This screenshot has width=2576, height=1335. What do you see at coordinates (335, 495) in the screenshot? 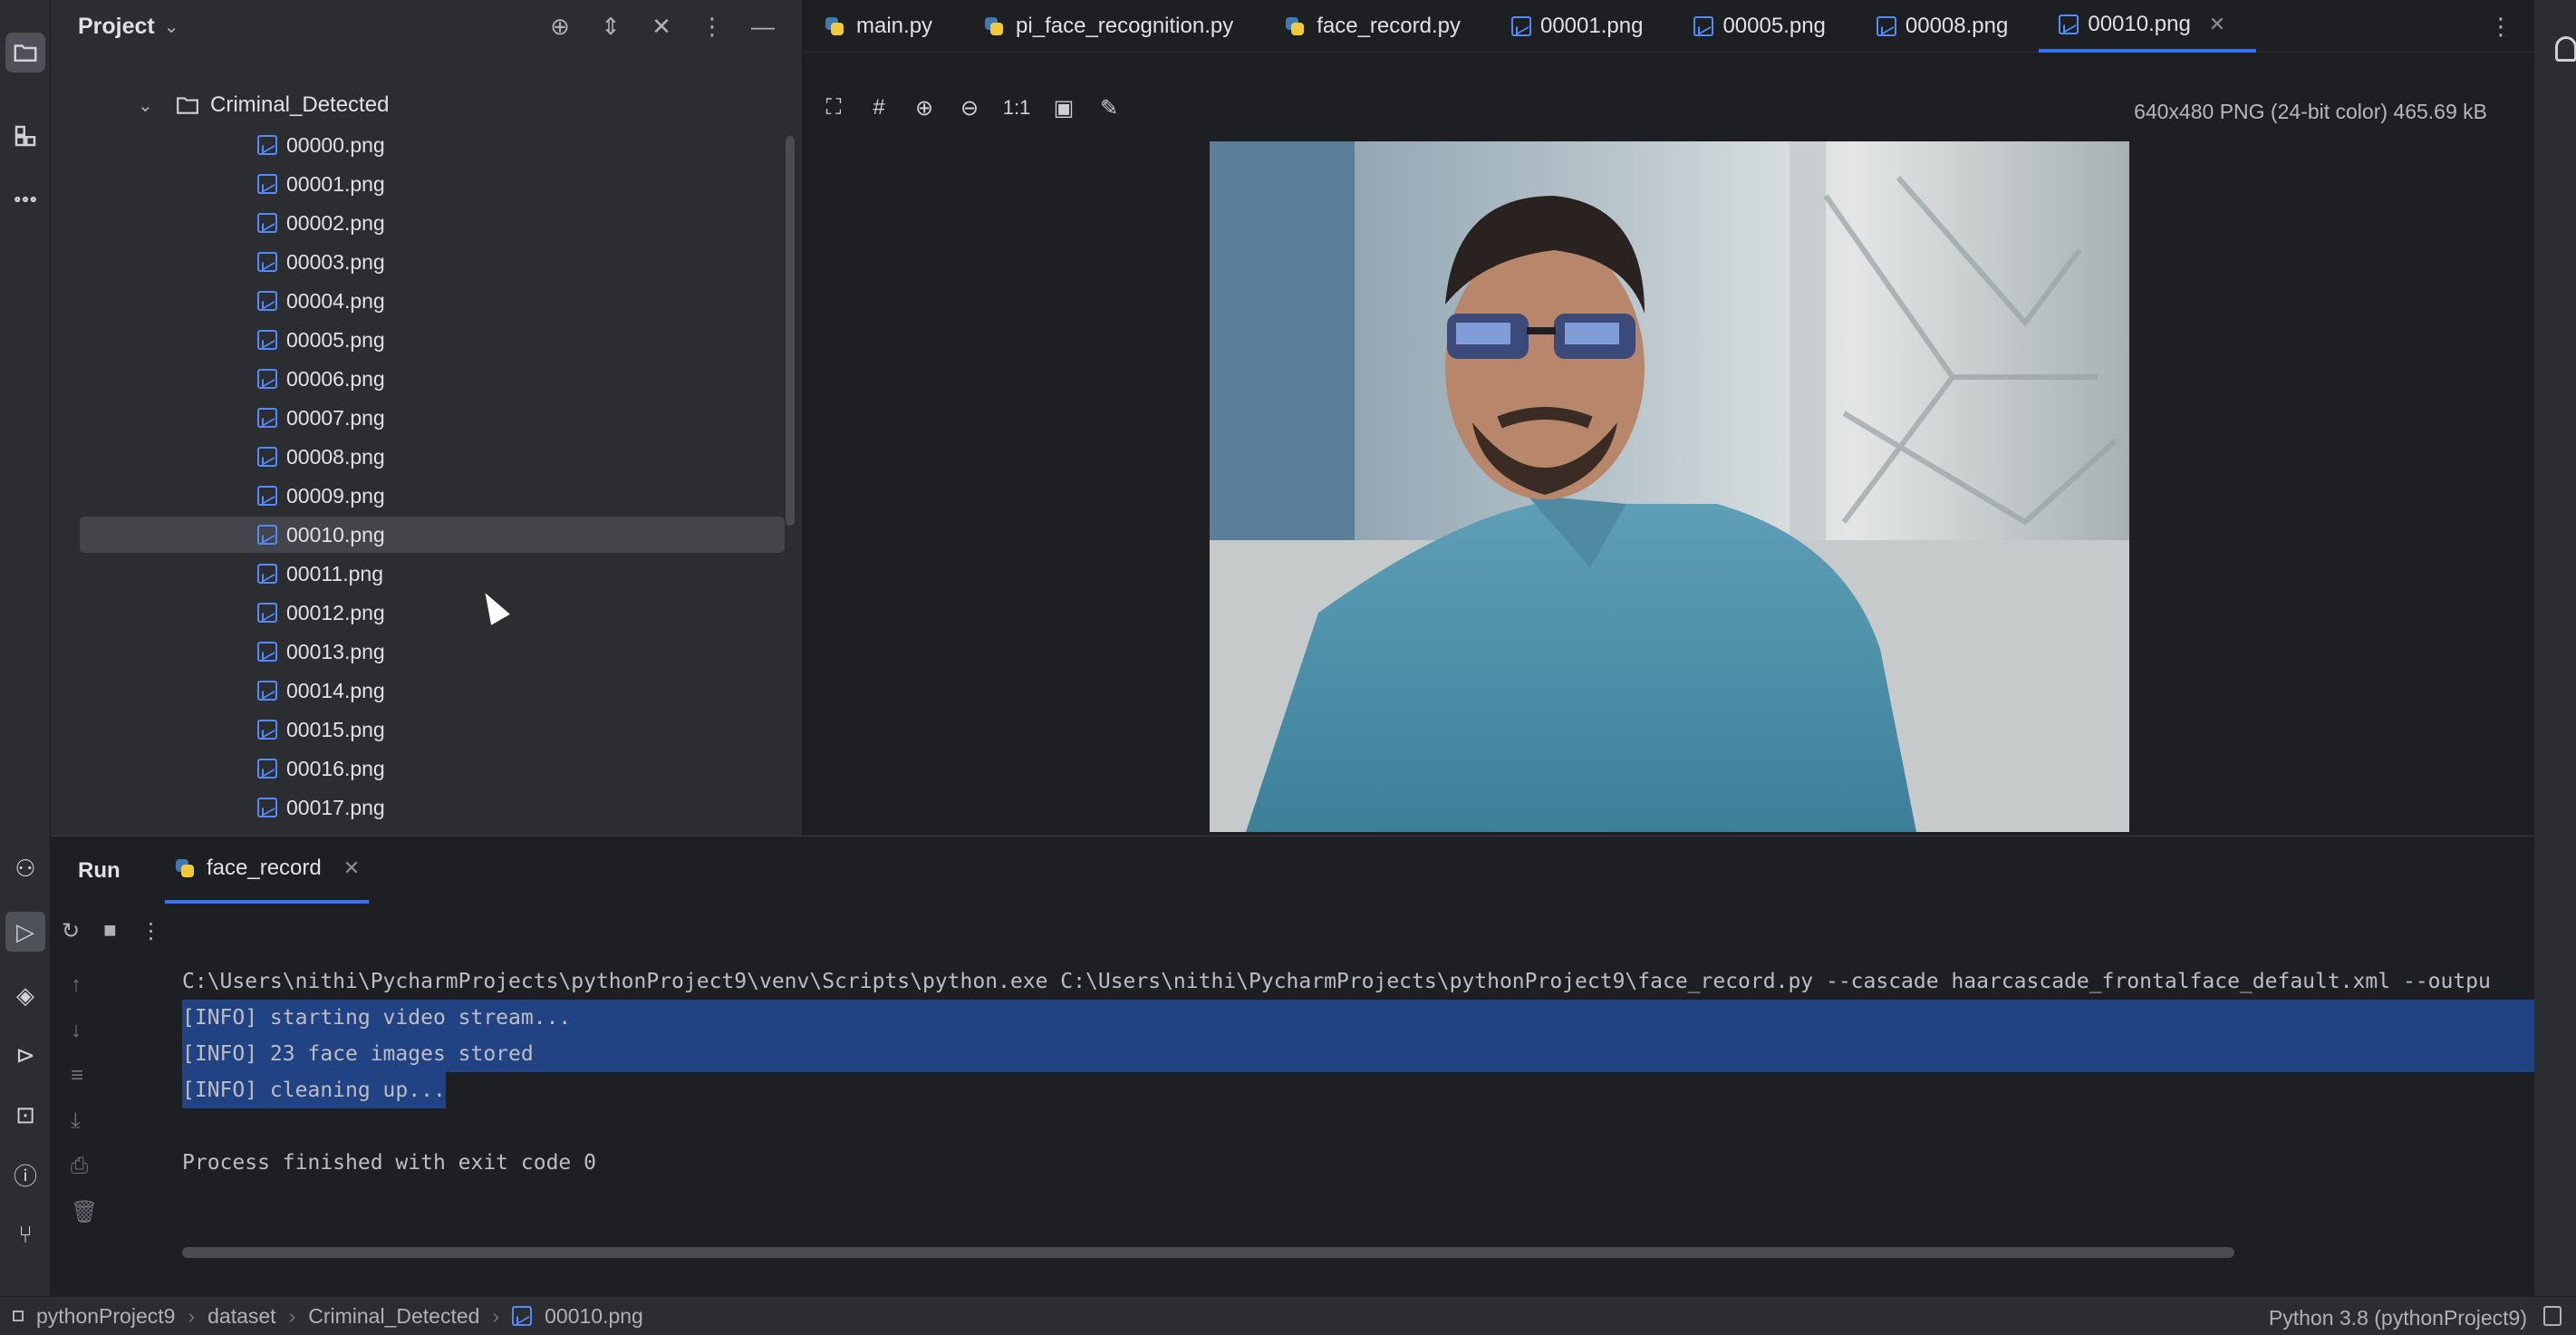
I see `file-label: 00009.png` at bounding box center [335, 495].